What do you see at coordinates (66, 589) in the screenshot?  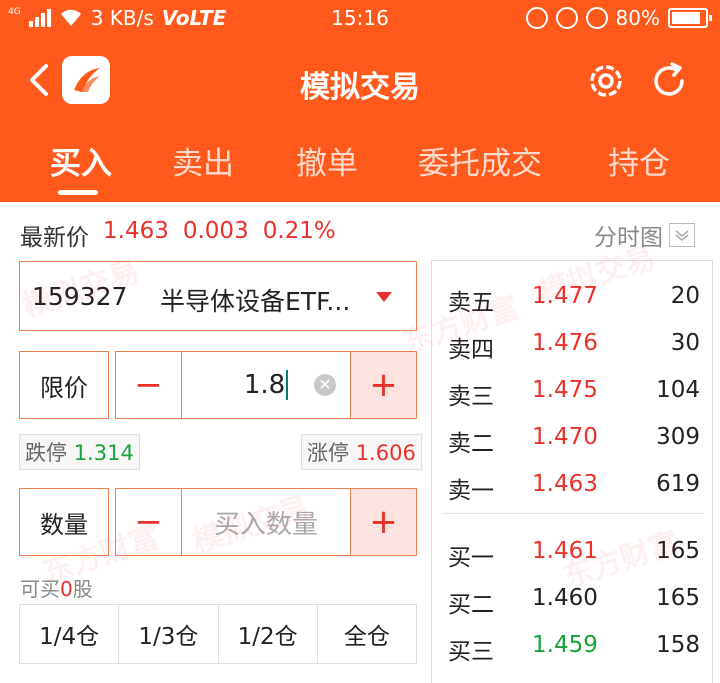 I see `can-buy-count: 0` at bounding box center [66, 589].